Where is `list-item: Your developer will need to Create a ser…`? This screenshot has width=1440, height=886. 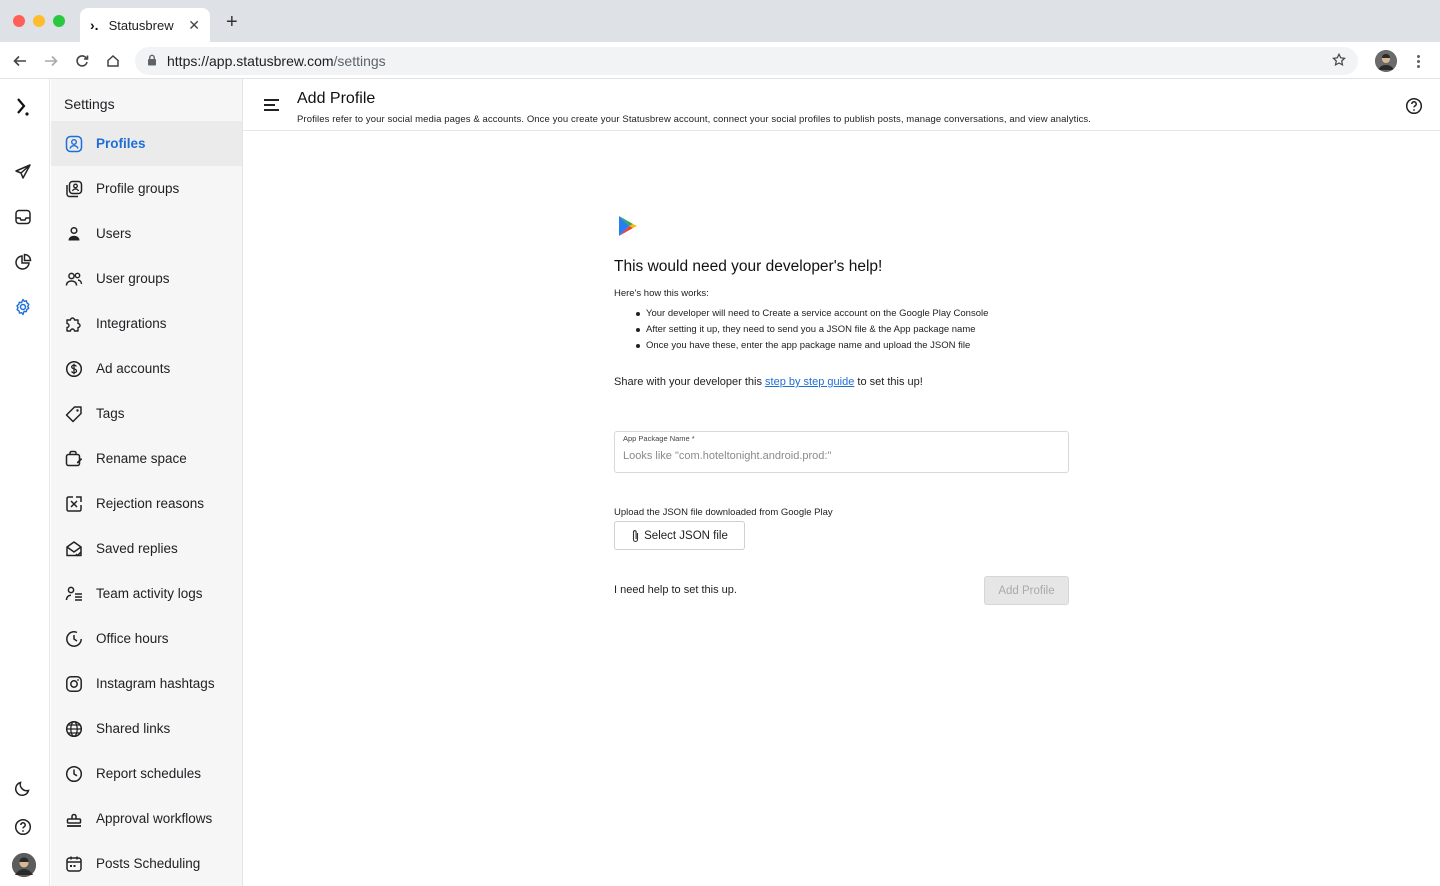
list-item: Your developer will need to Create a ser… is located at coordinates (812, 314).